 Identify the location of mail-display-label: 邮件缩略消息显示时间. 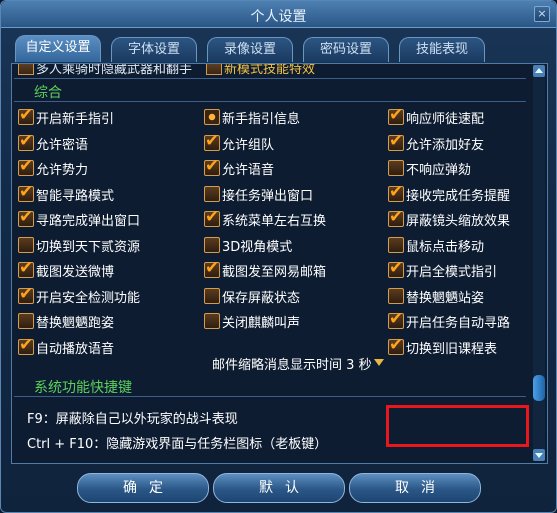
(277, 365).